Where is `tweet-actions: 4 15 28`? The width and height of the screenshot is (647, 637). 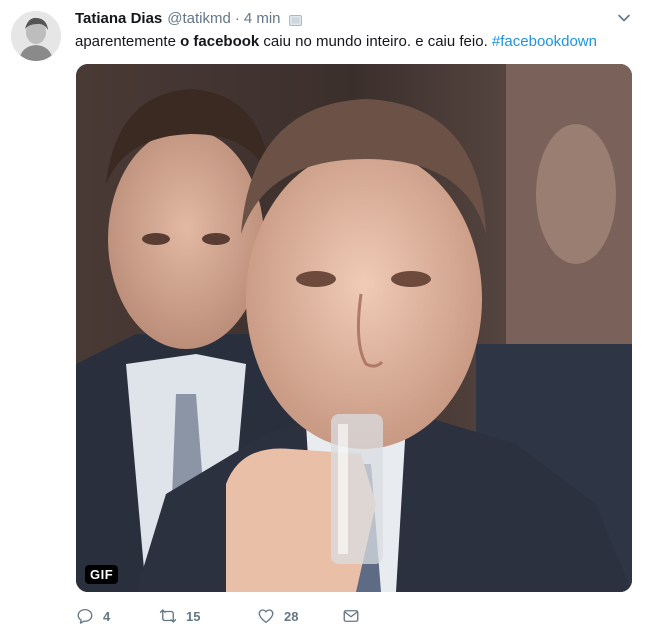
tweet-actions: 4 15 28 is located at coordinates (218, 616).